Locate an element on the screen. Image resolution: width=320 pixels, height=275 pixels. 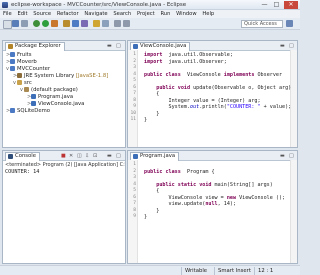
new-class-icon is located at coordinates (75, 23).